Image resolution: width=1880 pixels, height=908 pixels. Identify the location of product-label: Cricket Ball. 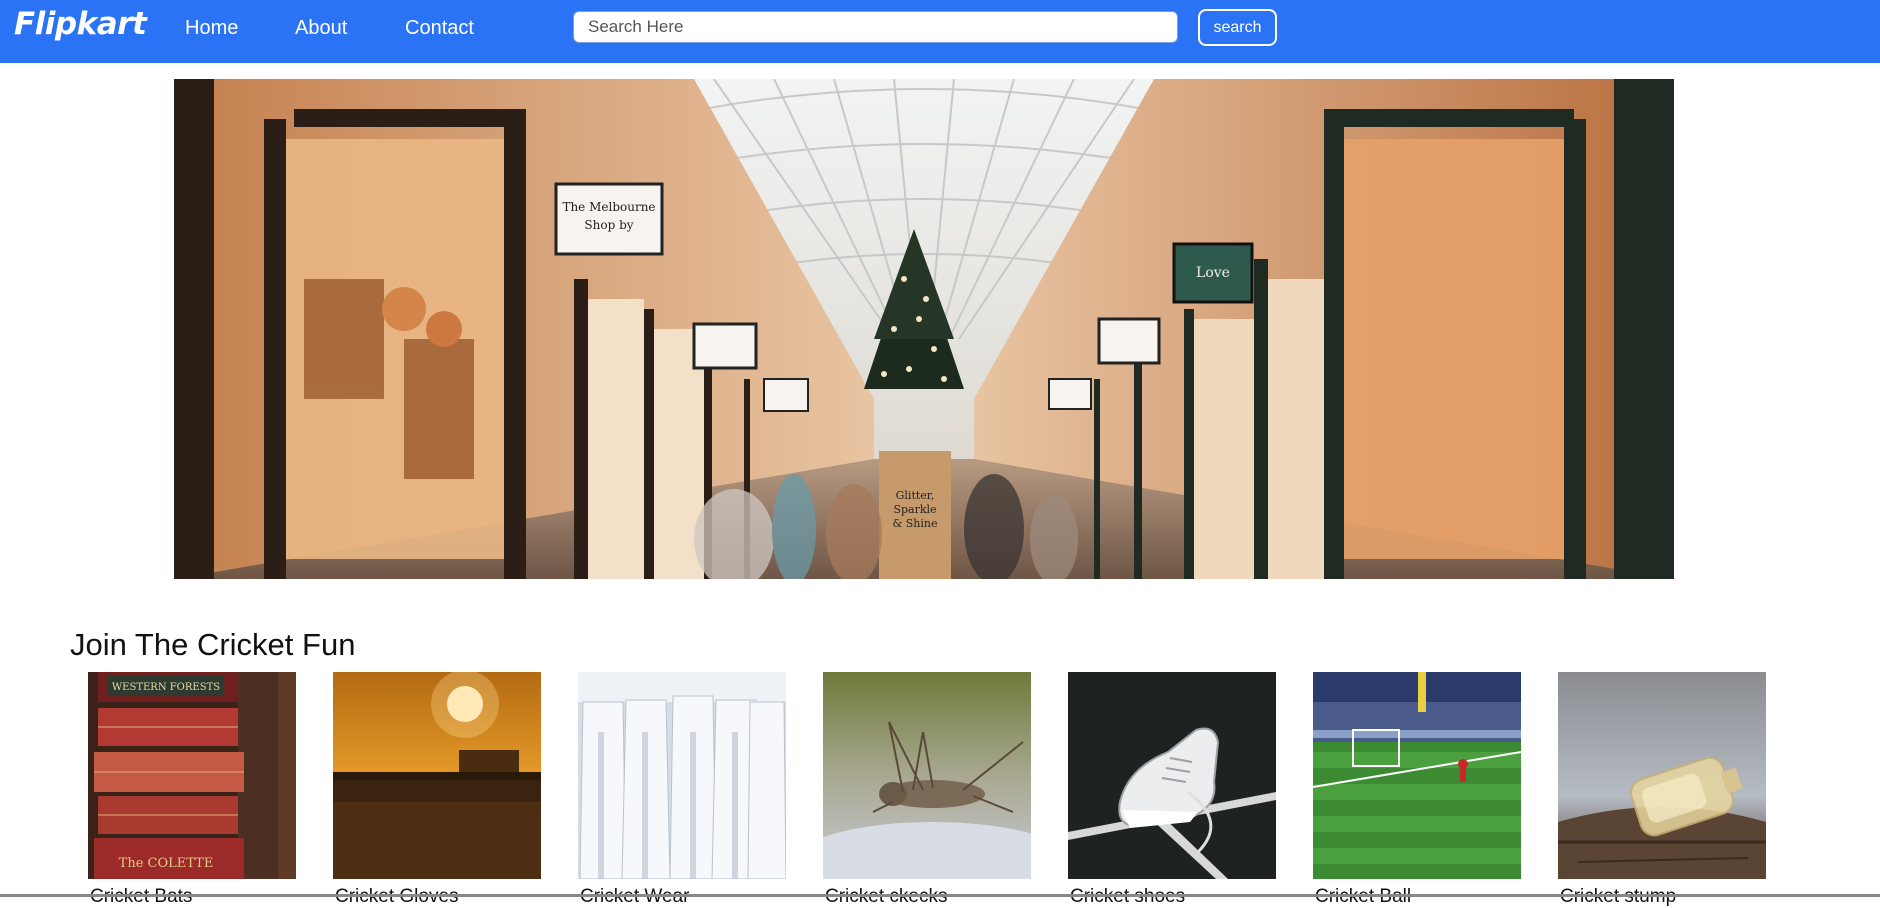
(1363, 897).